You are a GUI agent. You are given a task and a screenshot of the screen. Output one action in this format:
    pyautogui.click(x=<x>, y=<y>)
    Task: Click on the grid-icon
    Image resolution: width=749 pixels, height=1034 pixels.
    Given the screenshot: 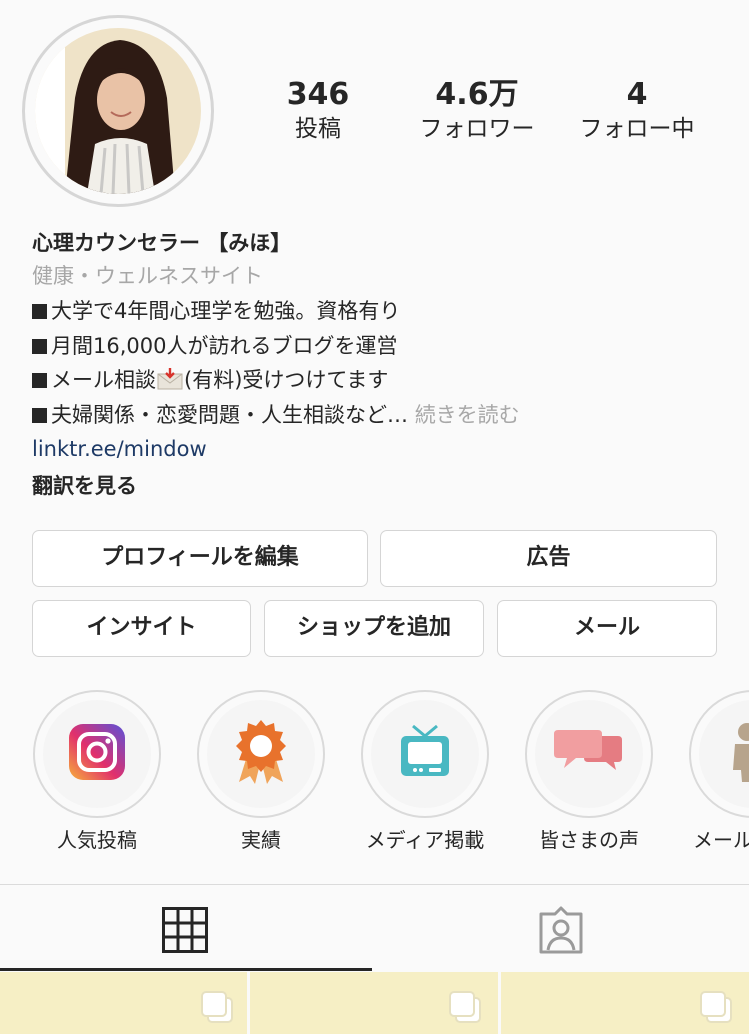 What is the action you would take?
    pyautogui.click(x=185, y=932)
    